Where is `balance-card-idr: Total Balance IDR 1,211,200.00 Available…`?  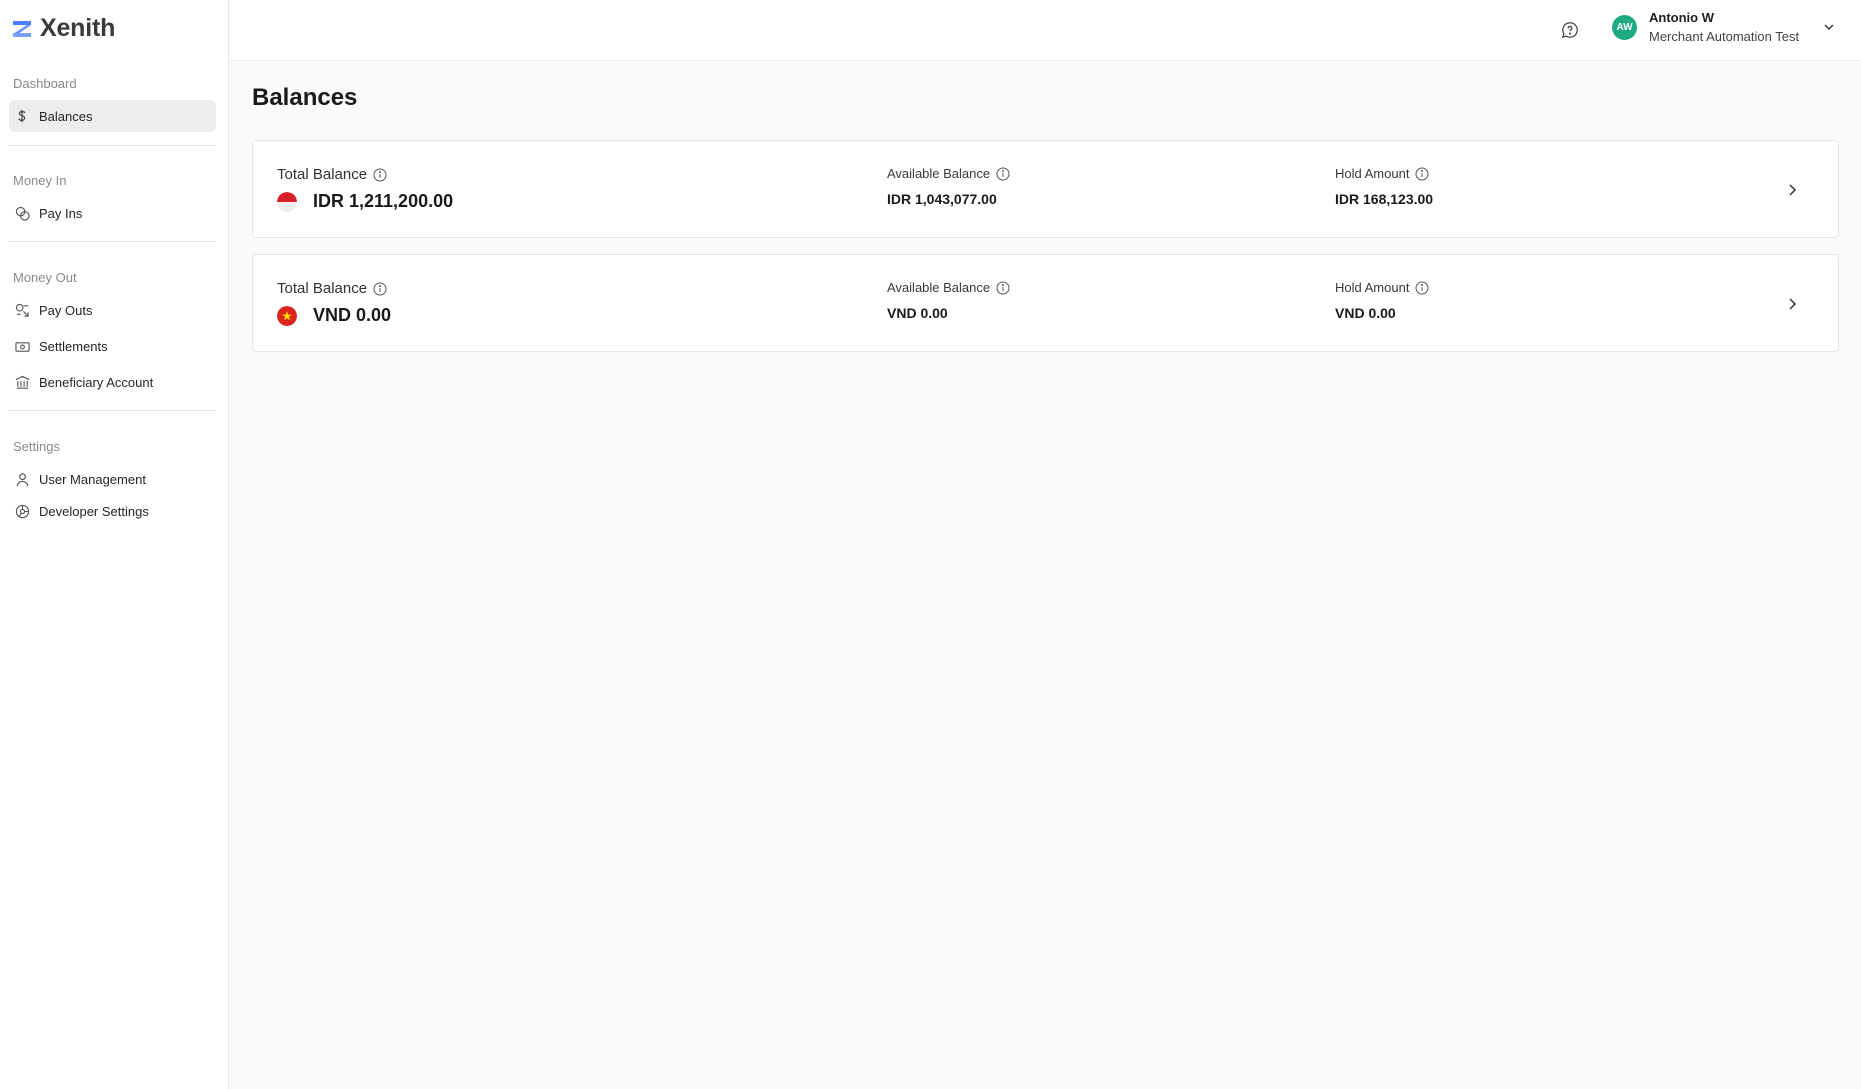 balance-card-idr: Total Balance IDR 1,211,200.00 Available… is located at coordinates (1045, 189).